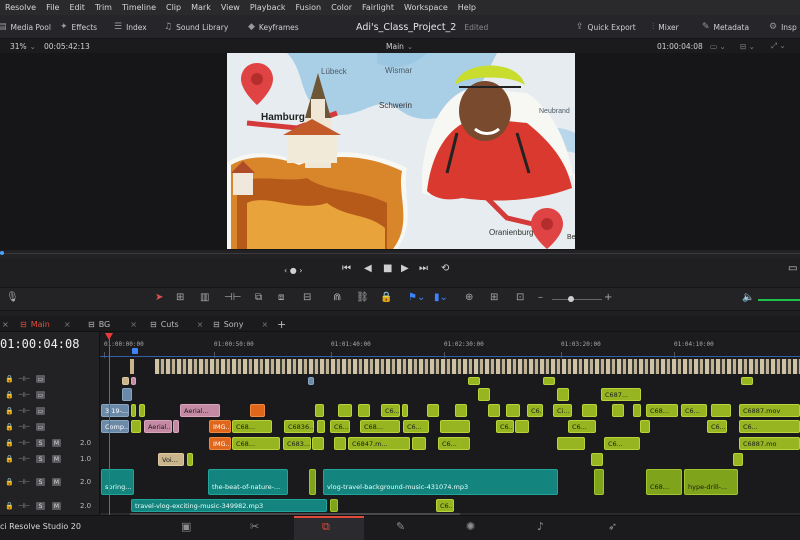 The height and width of the screenshot is (540, 800). Describe the element at coordinates (130, 27) in the screenshot. I see `index-button: ☰ Index` at that location.